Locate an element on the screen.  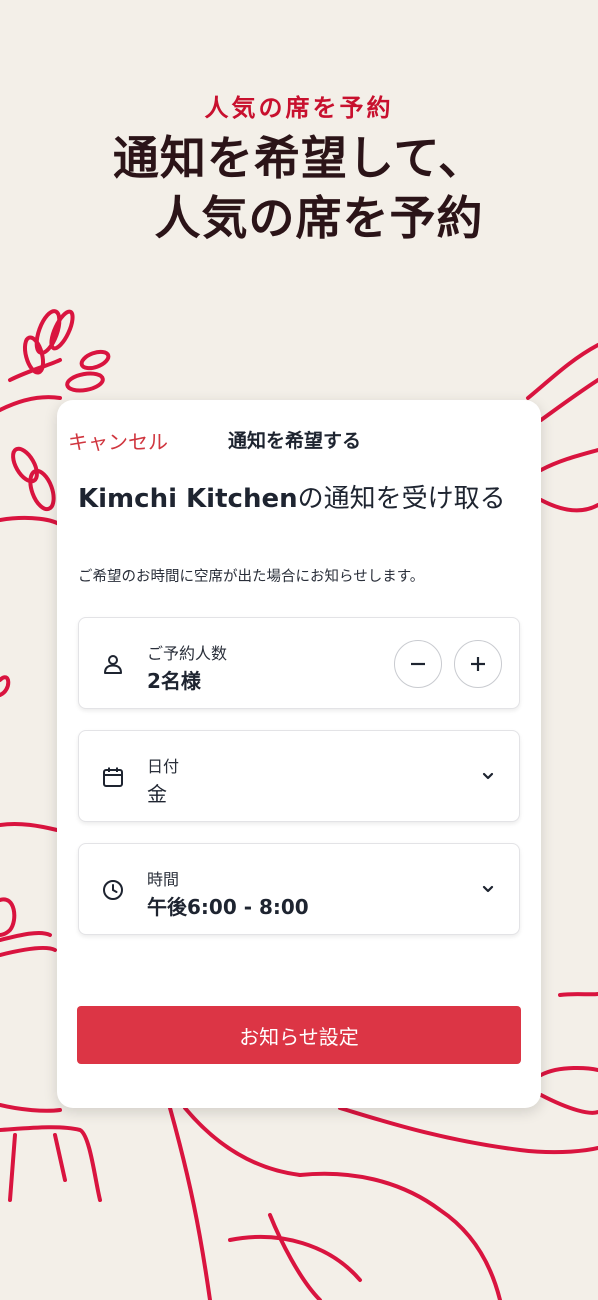
promo-title-line-2: 人気の席を予約 is located at coordinates (319, 218).